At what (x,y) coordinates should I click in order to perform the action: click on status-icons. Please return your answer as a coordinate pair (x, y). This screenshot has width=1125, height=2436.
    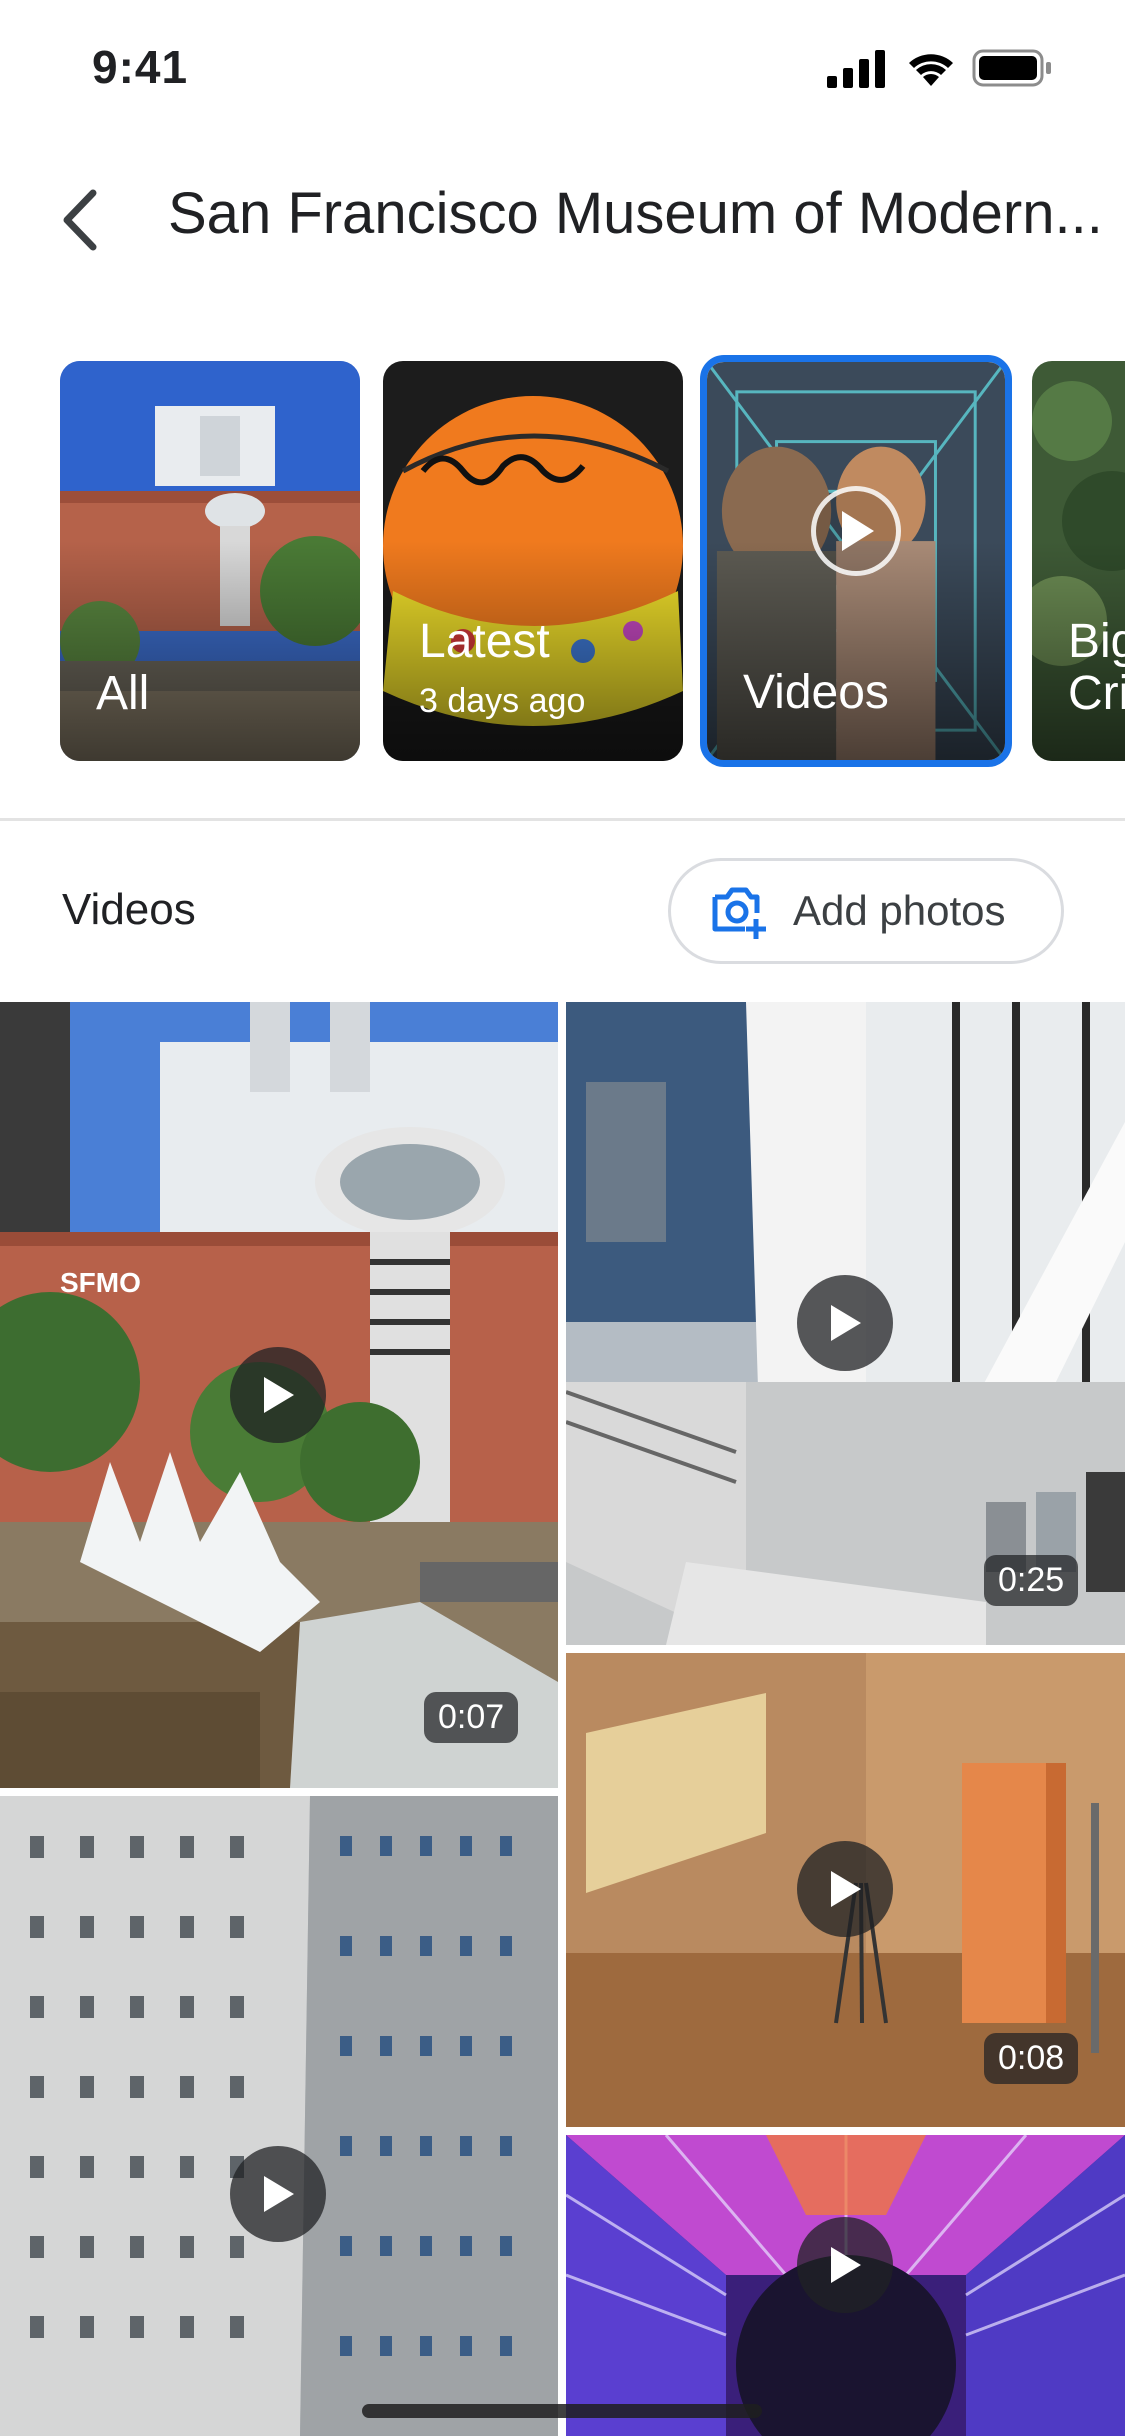
    Looking at the image, I should click on (952, 68).